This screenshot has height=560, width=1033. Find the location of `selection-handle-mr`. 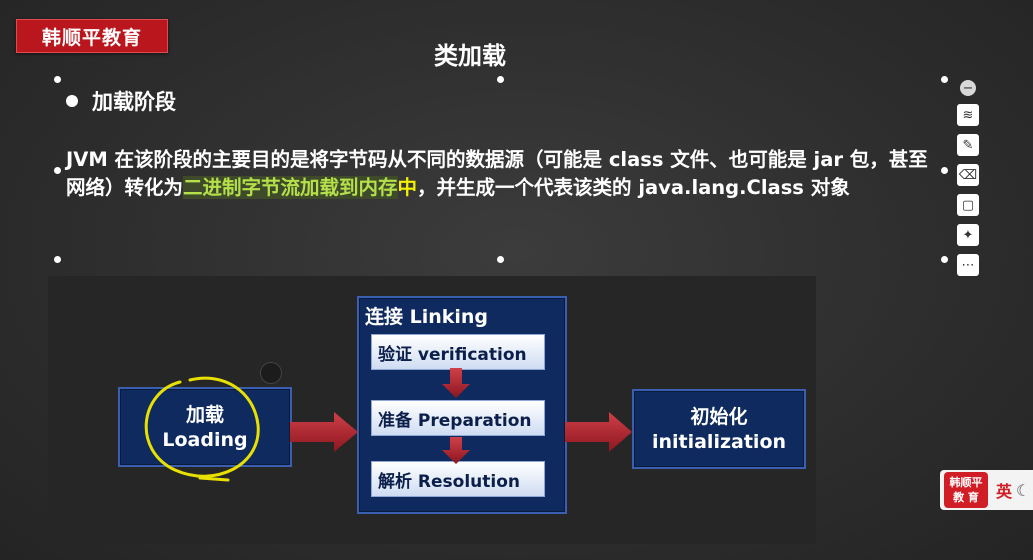

selection-handle-mr is located at coordinates (944, 170).